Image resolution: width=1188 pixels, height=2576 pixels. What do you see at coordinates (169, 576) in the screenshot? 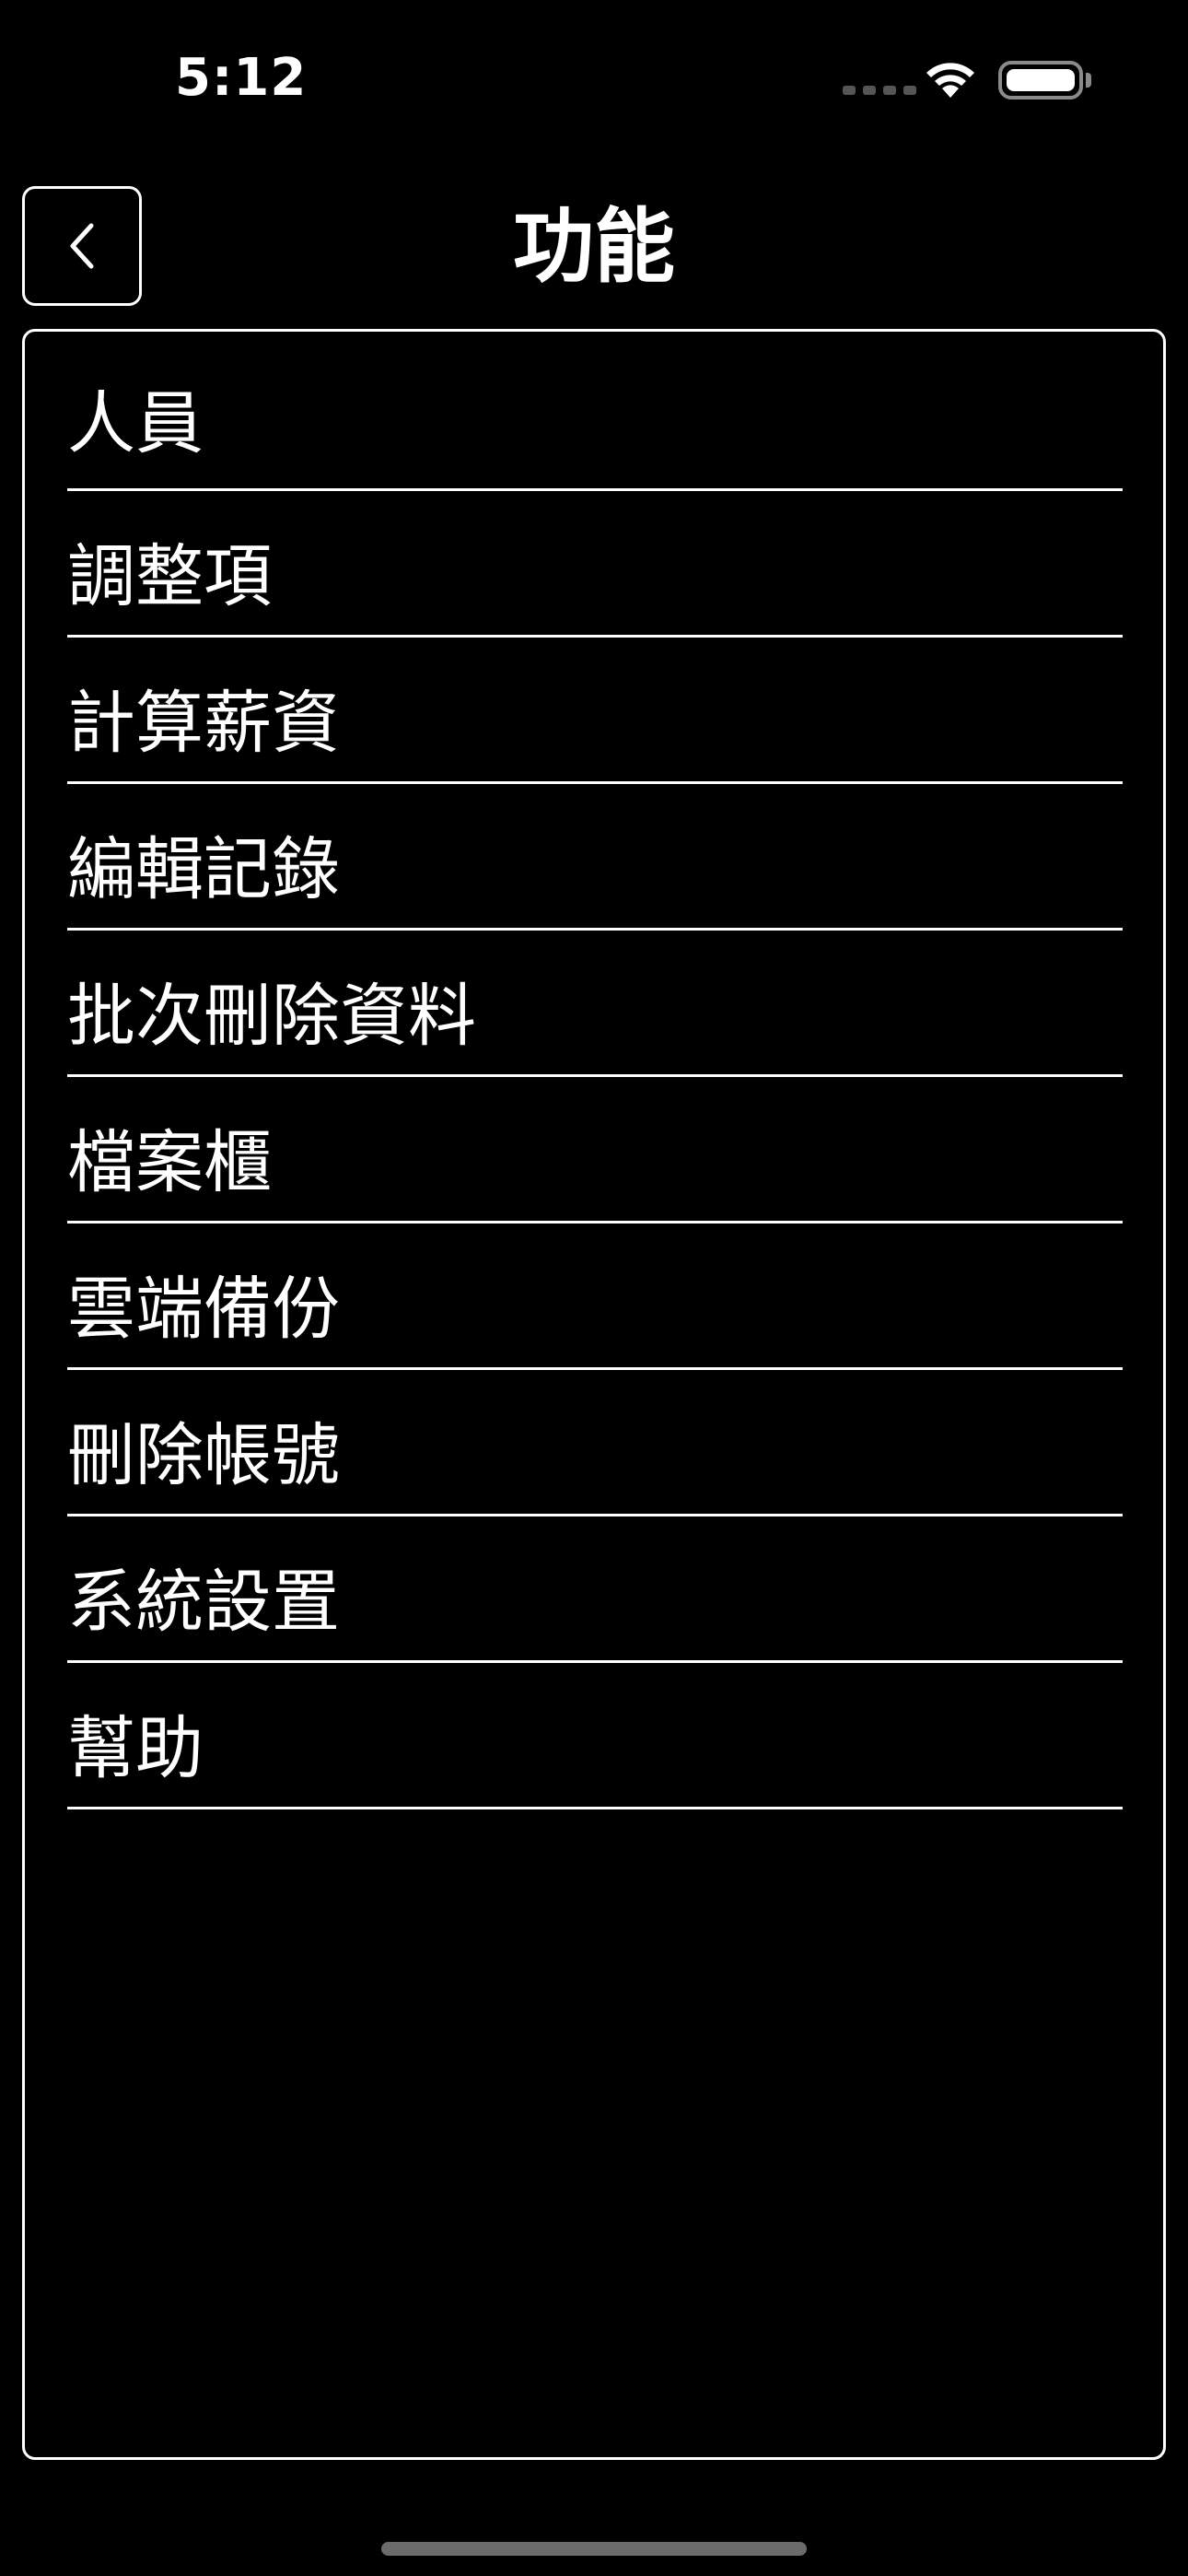
I see `menu-item-label: 調整項` at bounding box center [169, 576].